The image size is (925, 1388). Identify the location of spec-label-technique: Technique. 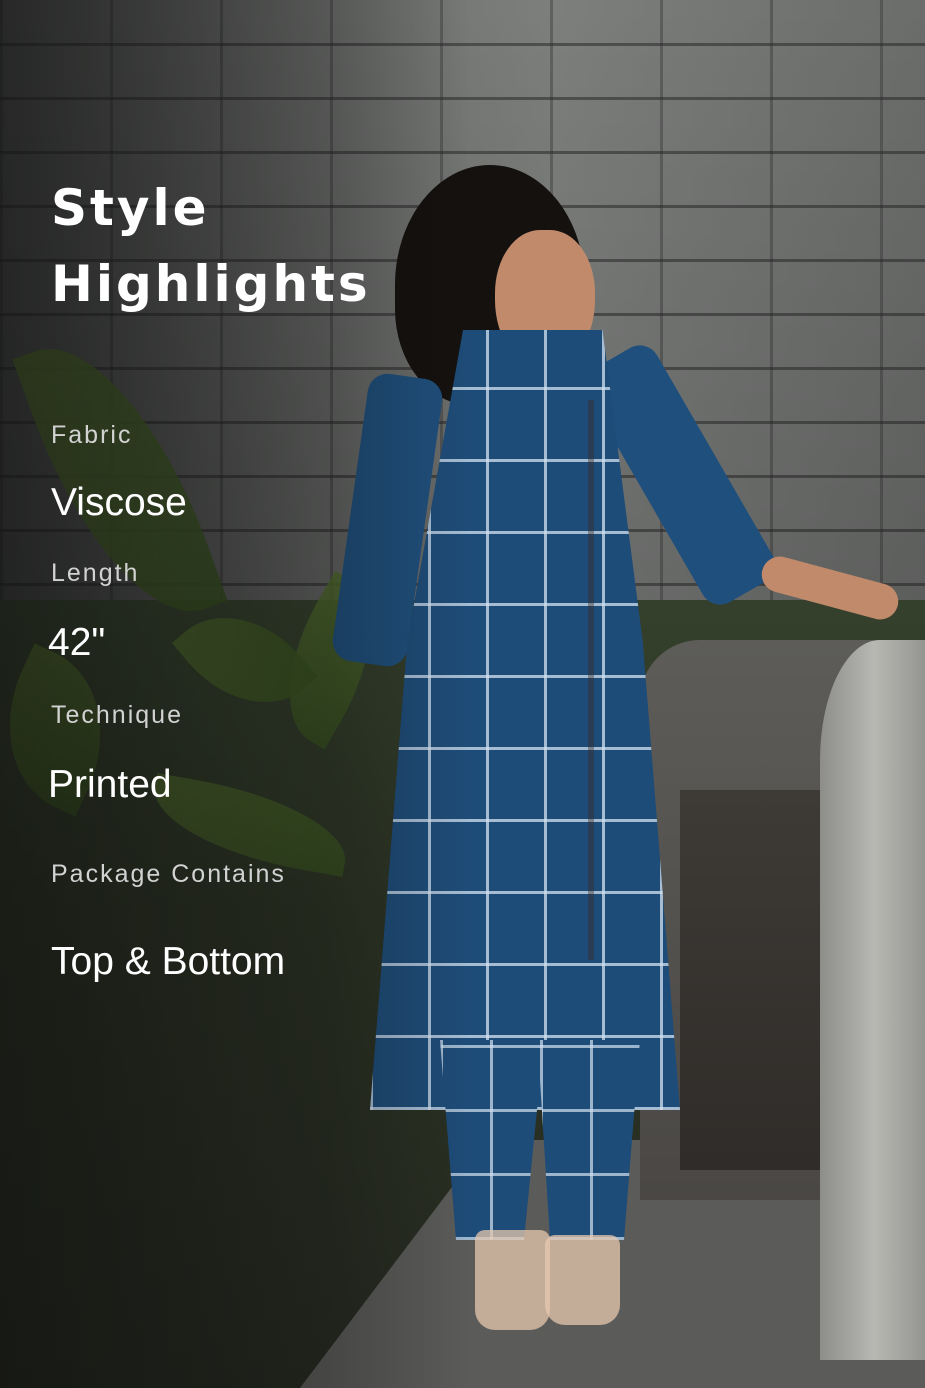
(117, 715).